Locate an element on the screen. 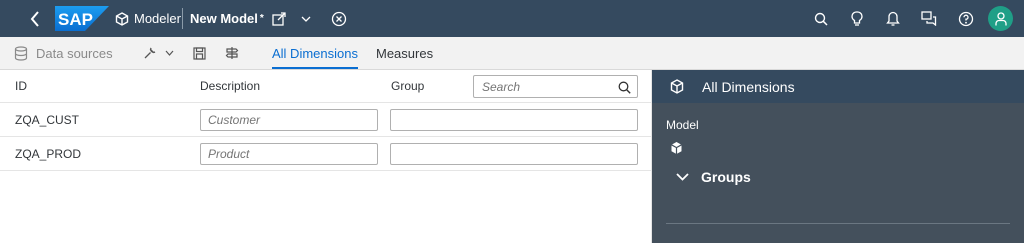 This screenshot has width=1024, height=243. save-icon is located at coordinates (199, 53).